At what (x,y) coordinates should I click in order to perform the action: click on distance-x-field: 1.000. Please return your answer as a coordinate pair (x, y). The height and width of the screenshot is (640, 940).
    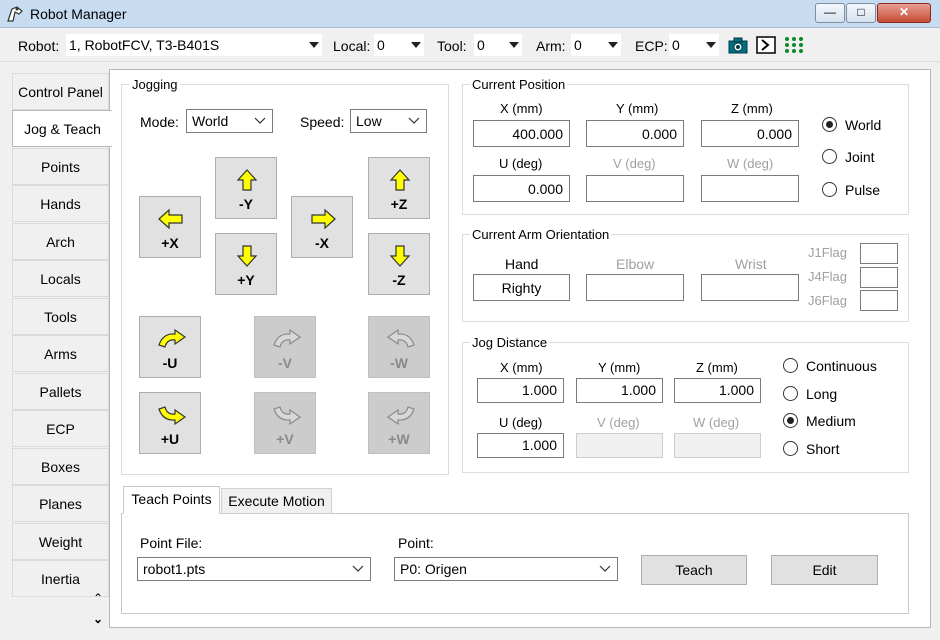
    Looking at the image, I should click on (520, 390).